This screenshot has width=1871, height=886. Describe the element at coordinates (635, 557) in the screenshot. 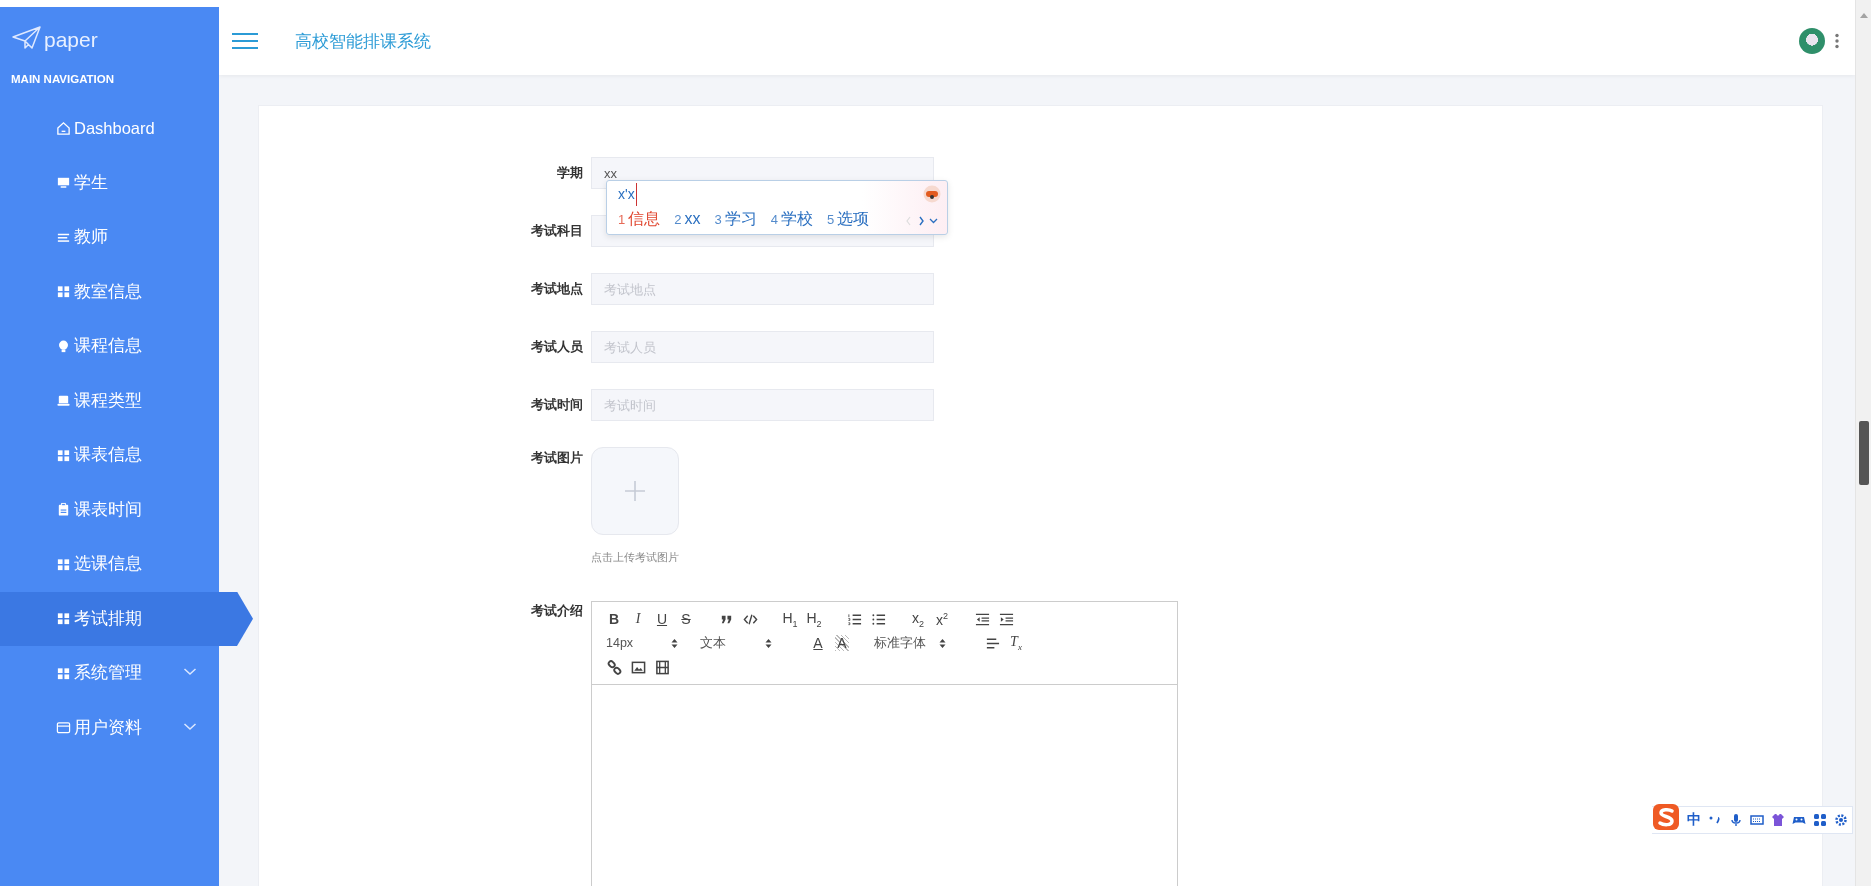

I see `upload-hint: 点击上传考试图片` at that location.